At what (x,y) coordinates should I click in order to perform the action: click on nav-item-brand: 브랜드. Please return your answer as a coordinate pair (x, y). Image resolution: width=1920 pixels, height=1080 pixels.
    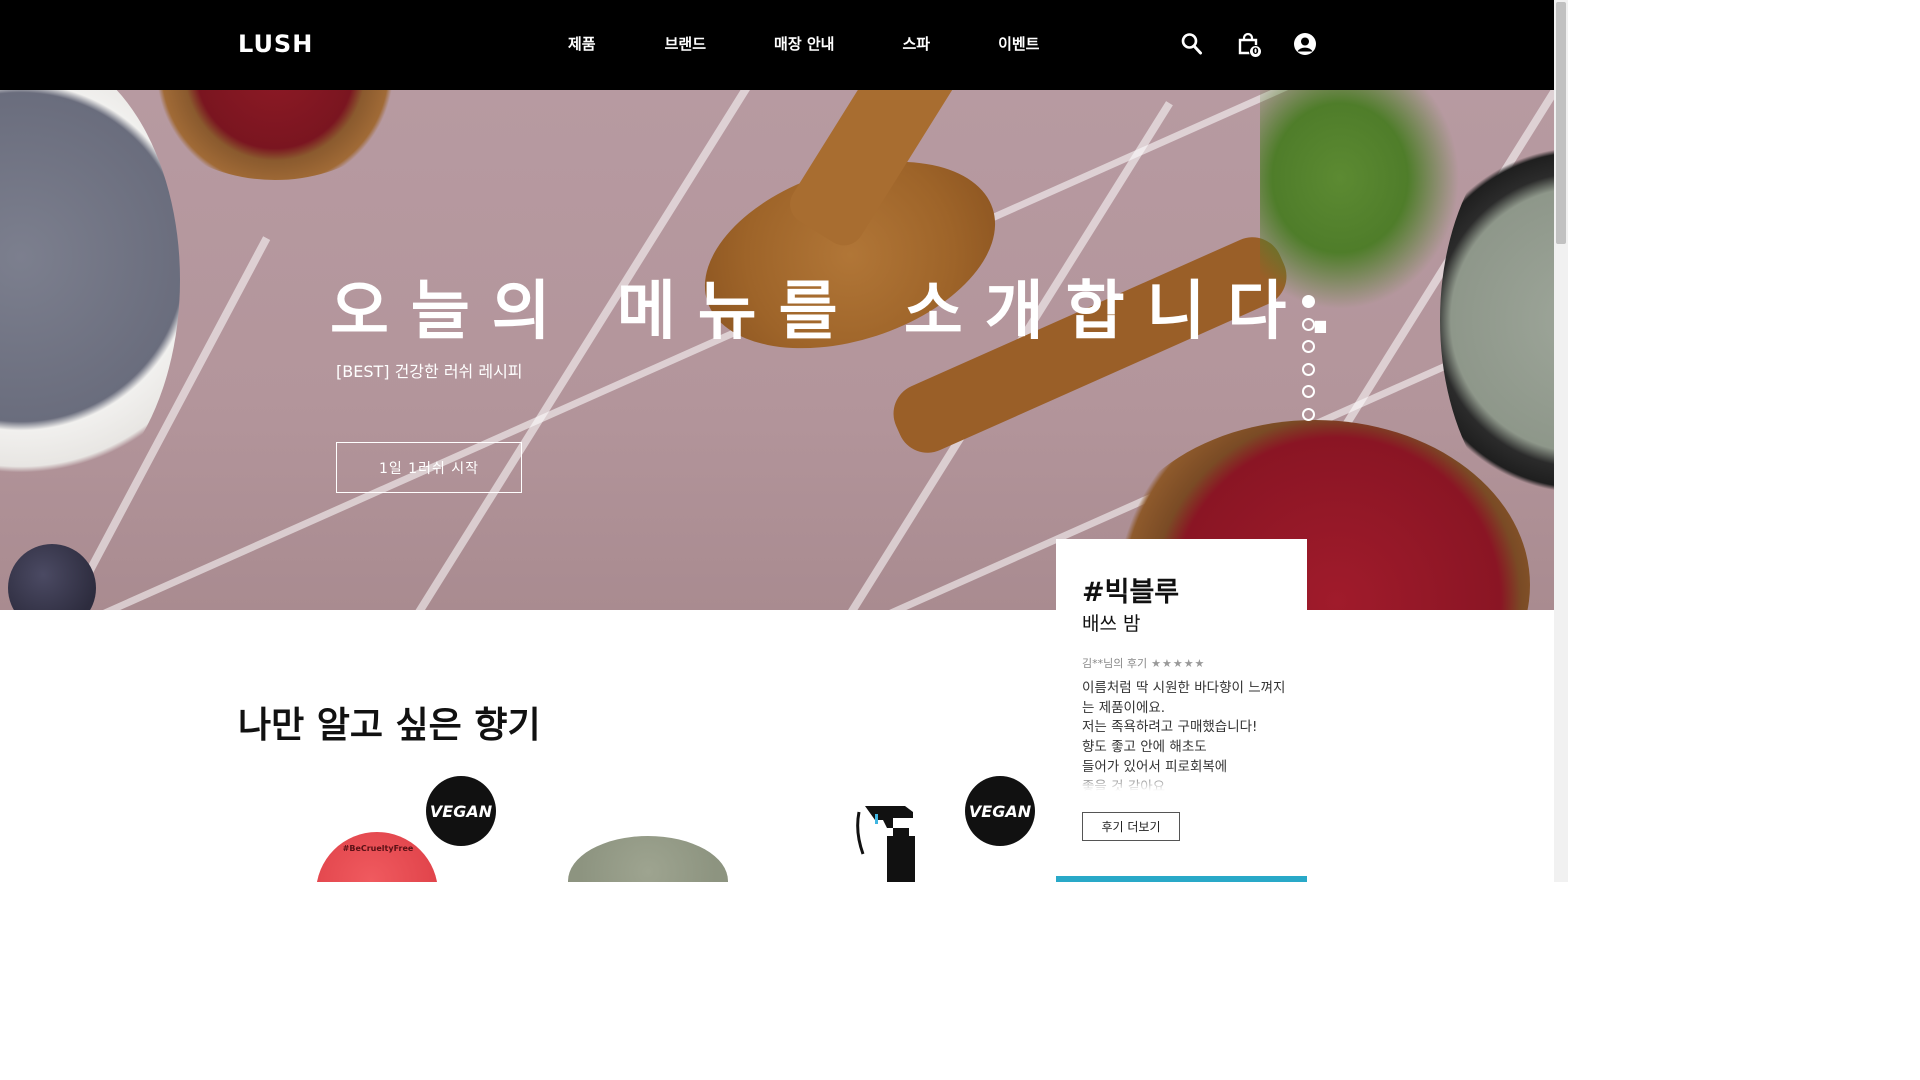
    Looking at the image, I should click on (685, 43).